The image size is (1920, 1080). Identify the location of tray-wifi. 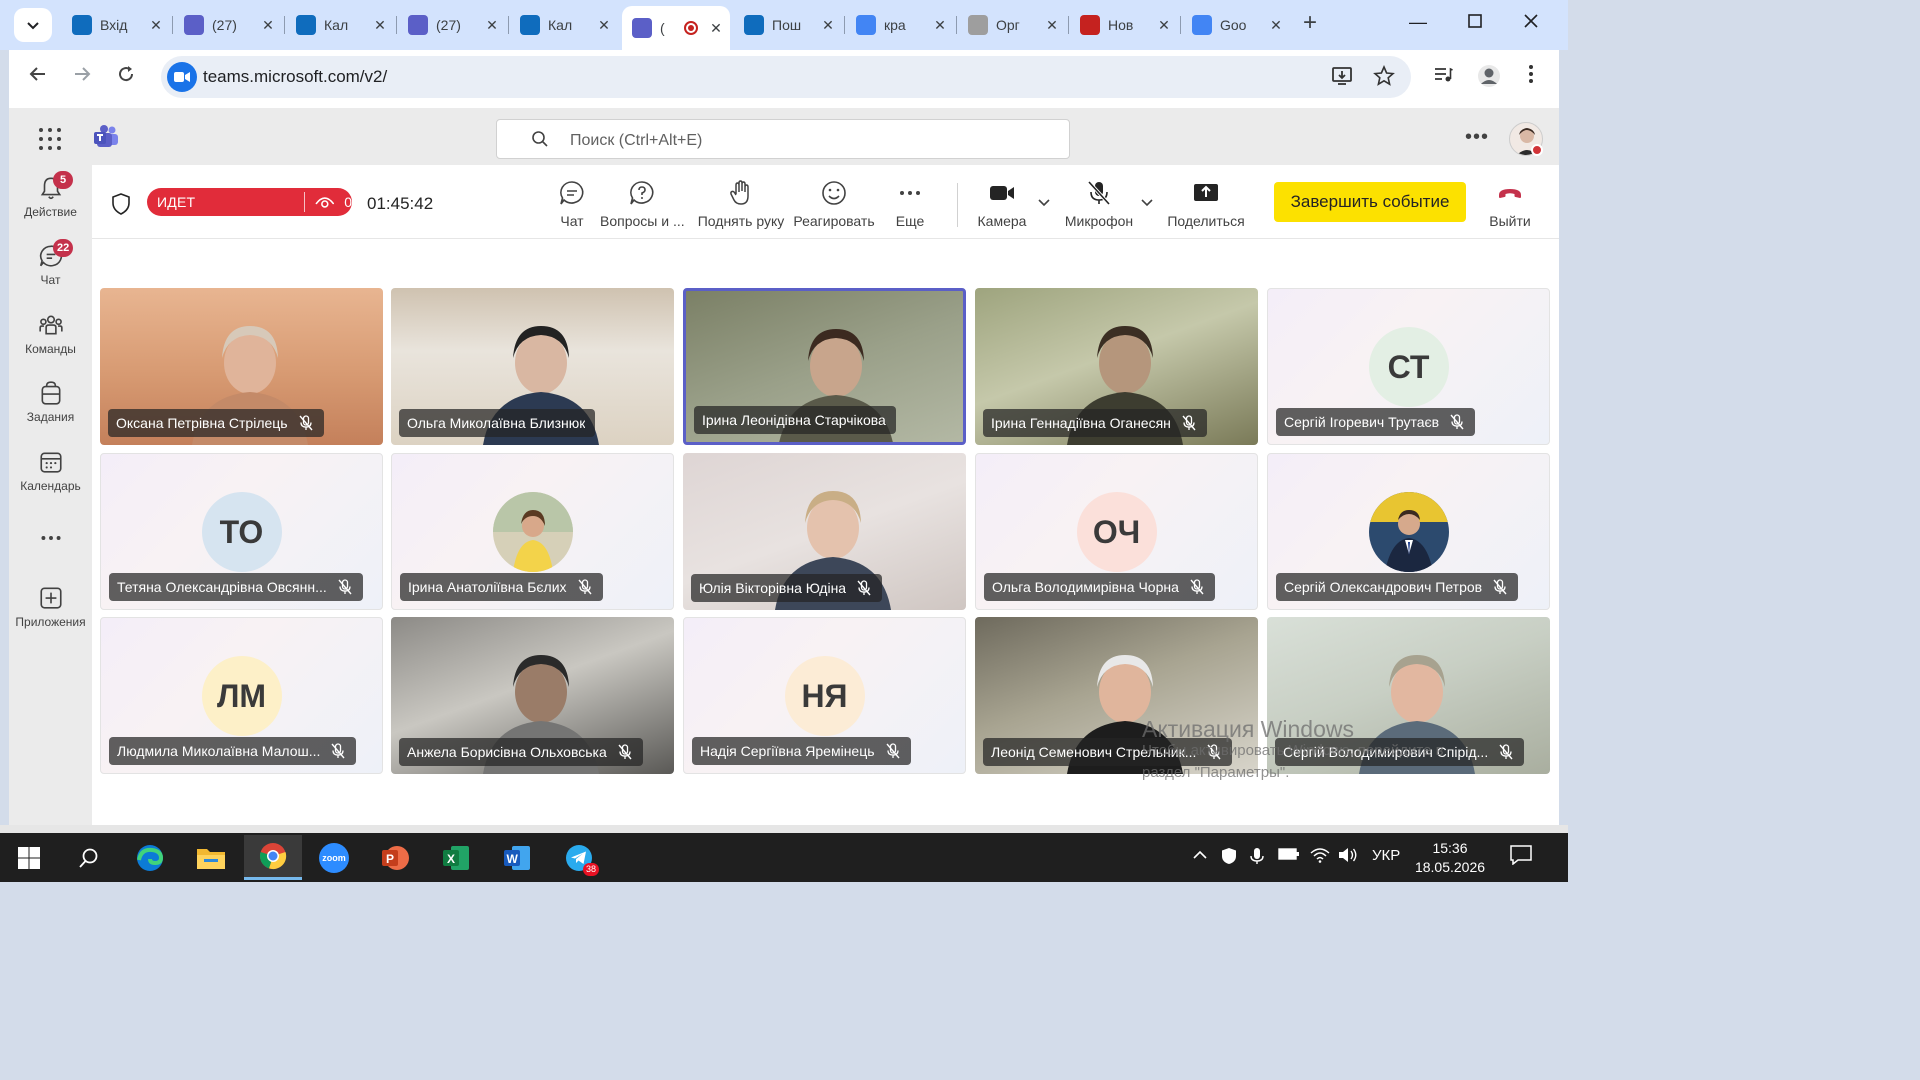
(1320, 857).